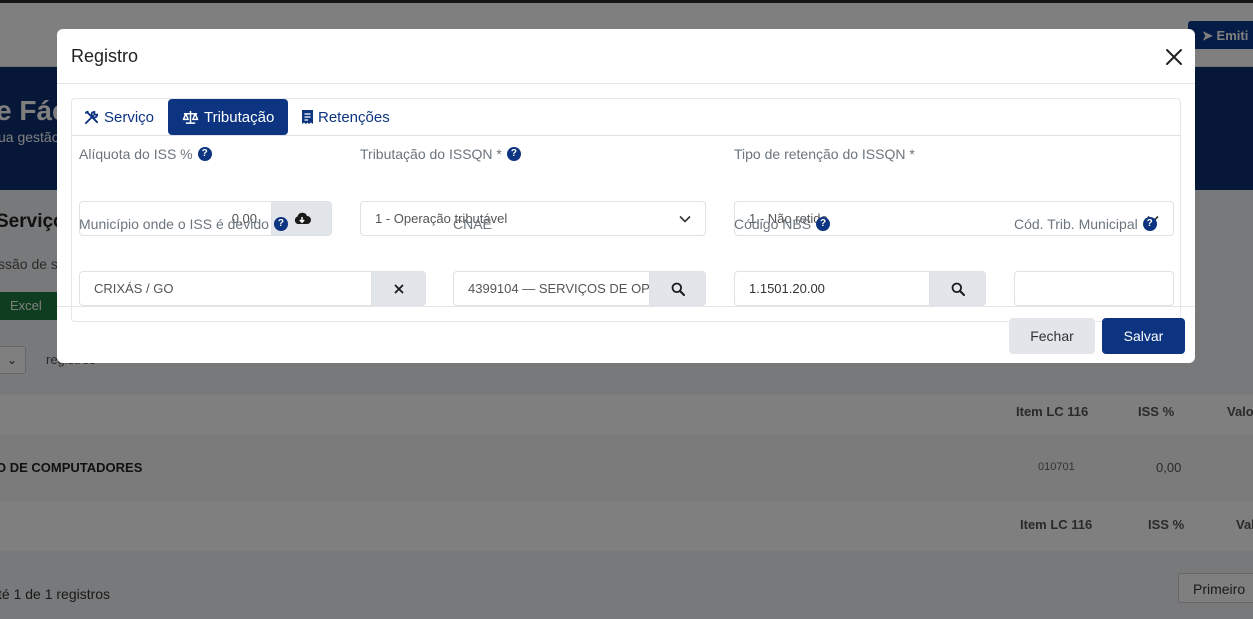 The image size is (1253, 619). What do you see at coordinates (559, 288) in the screenshot?
I see `cnae-value: 4399104 — SERVIÇOS DE OPERAÇÃO` at bounding box center [559, 288].